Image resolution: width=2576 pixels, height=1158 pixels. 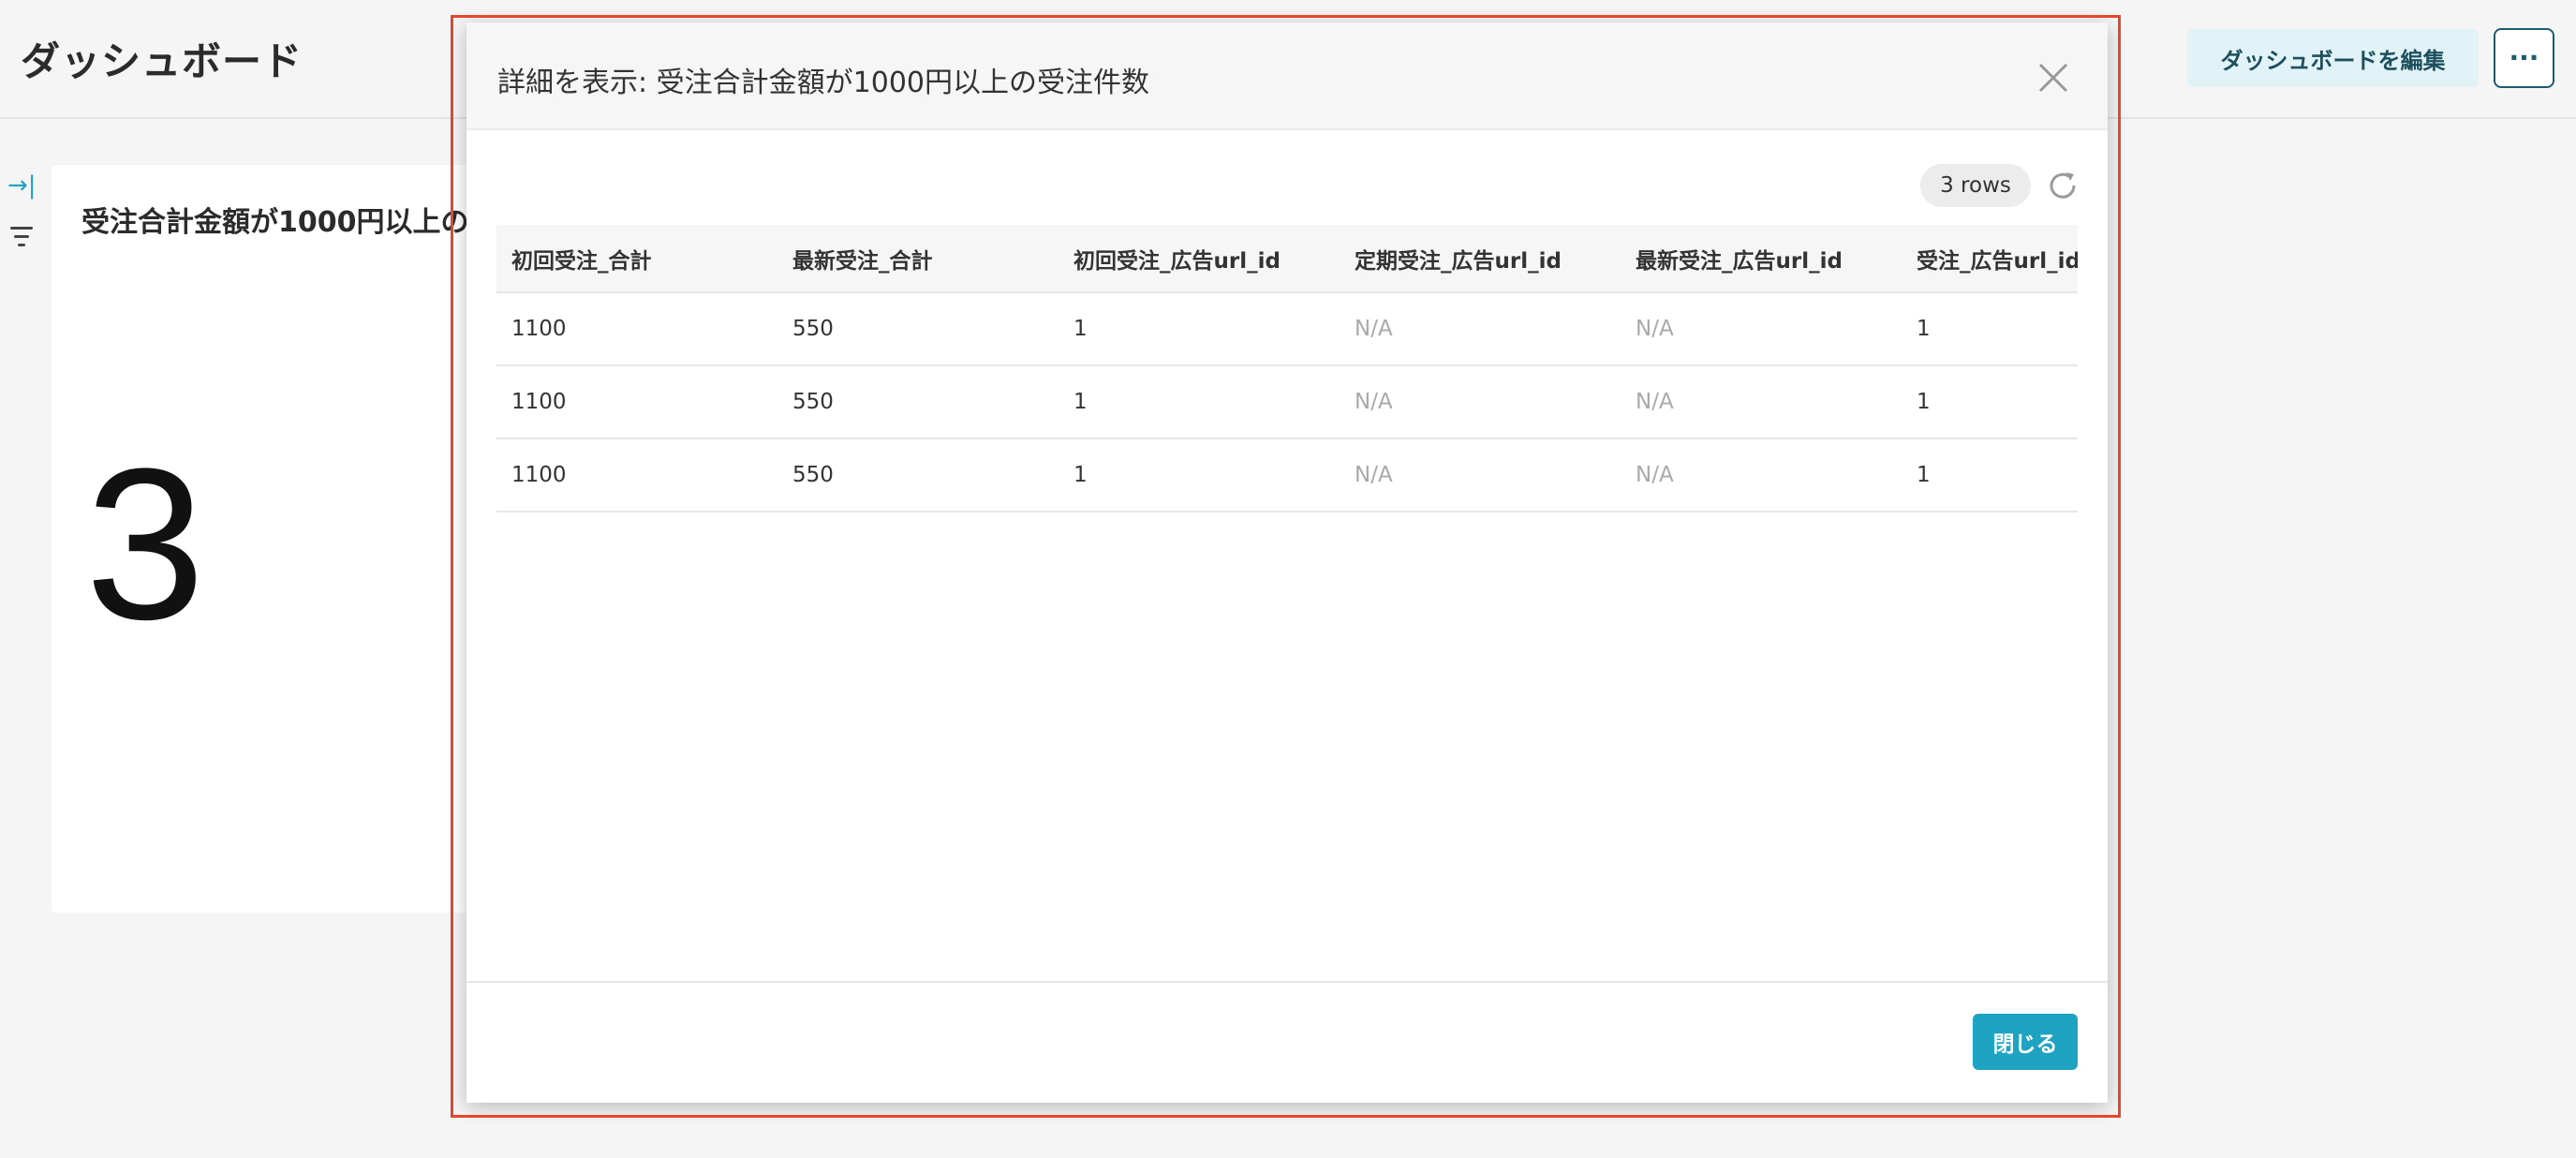 I want to click on card-title: 受注合計金額が1000円以上の, so click(x=275, y=223).